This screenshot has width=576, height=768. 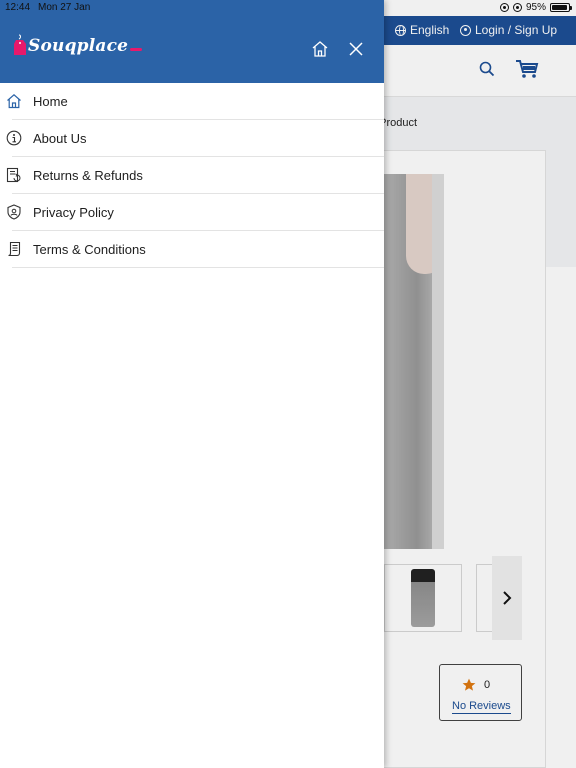 What do you see at coordinates (288, 8) in the screenshot?
I see `status-bar: 12:44 Mon 27 Jan 95%` at bounding box center [288, 8].